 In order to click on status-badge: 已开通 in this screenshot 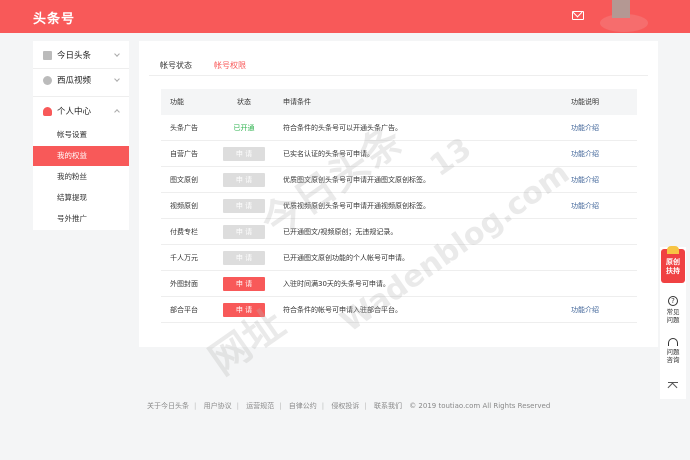, I will do `click(244, 128)`.